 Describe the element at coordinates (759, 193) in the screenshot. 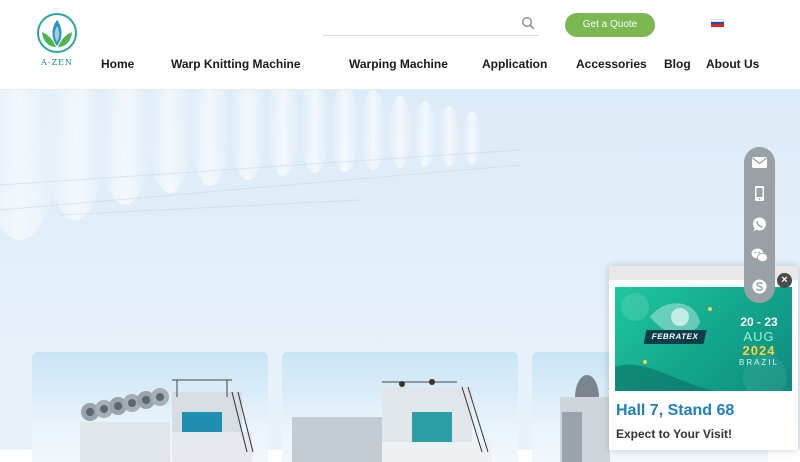

I see `mobile-icon` at that location.